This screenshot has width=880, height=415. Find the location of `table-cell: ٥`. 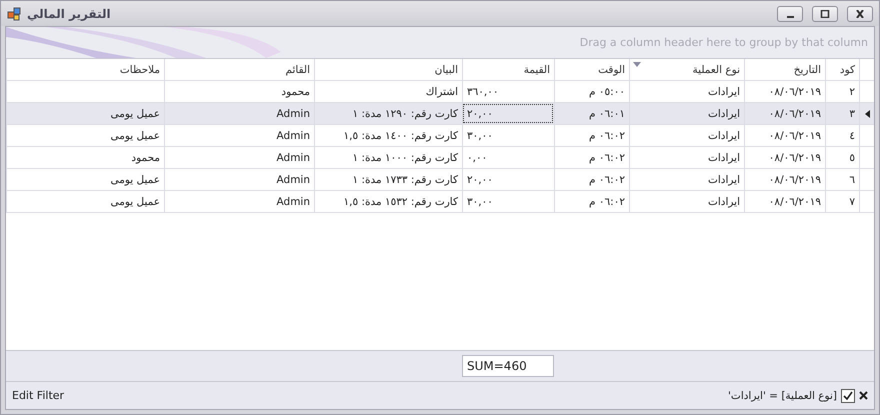

table-cell: ٥ is located at coordinates (842, 157).